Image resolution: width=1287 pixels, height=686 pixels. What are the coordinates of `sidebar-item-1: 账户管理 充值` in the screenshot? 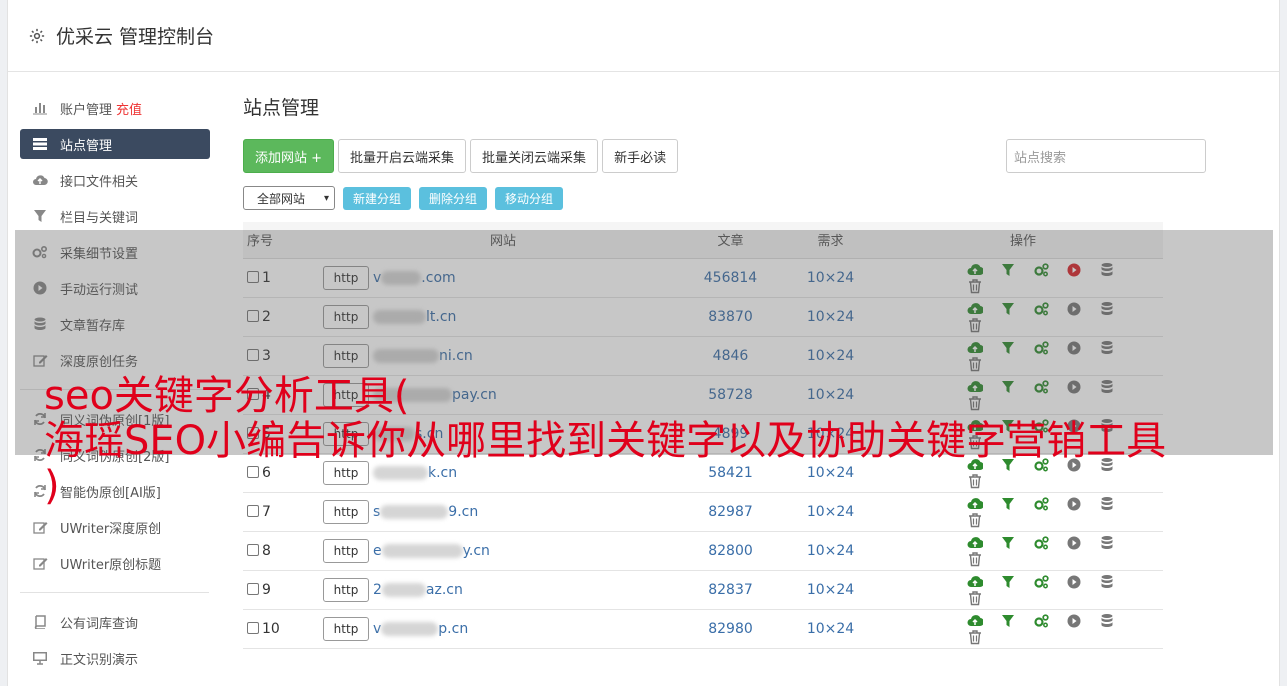 It's located at (115, 108).